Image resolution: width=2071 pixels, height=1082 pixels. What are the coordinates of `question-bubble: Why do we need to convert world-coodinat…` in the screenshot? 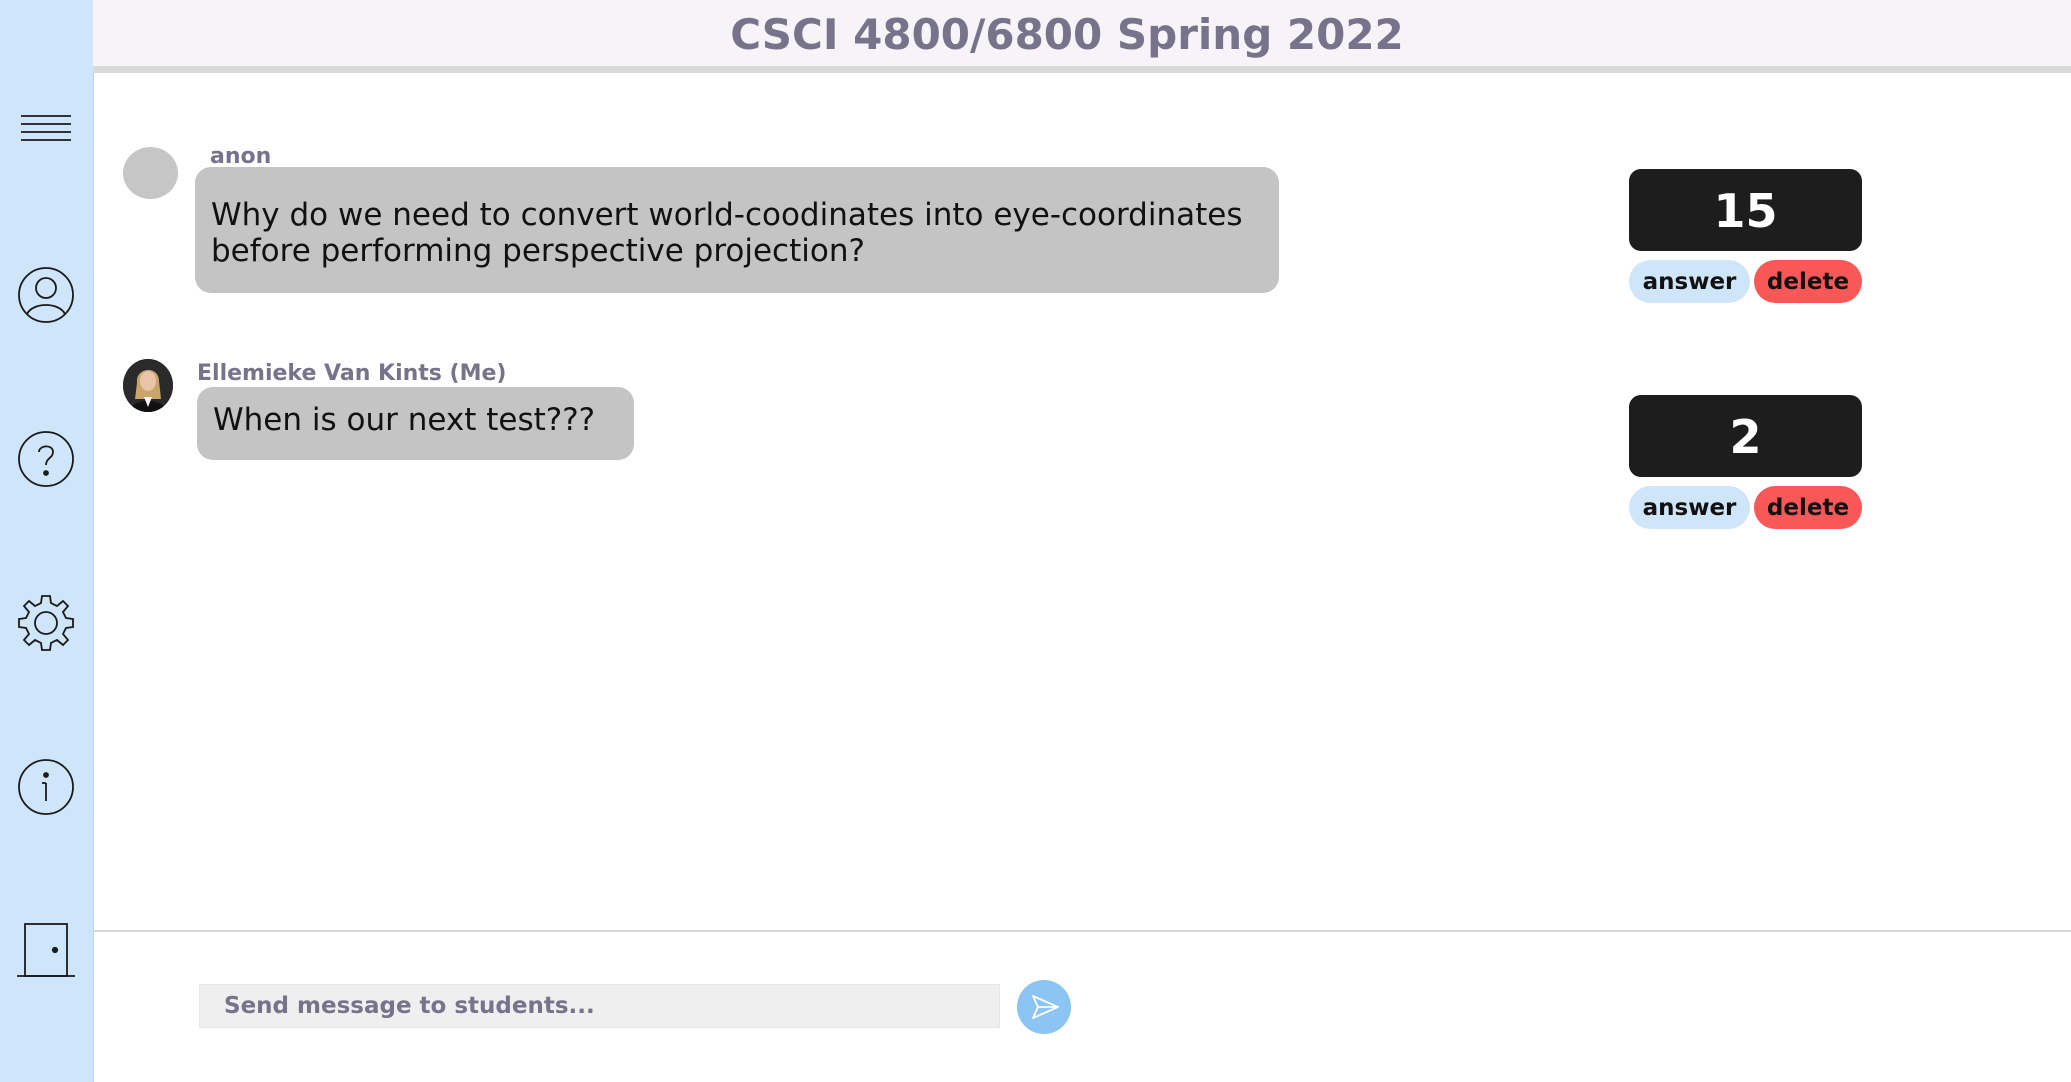 It's located at (737, 230).